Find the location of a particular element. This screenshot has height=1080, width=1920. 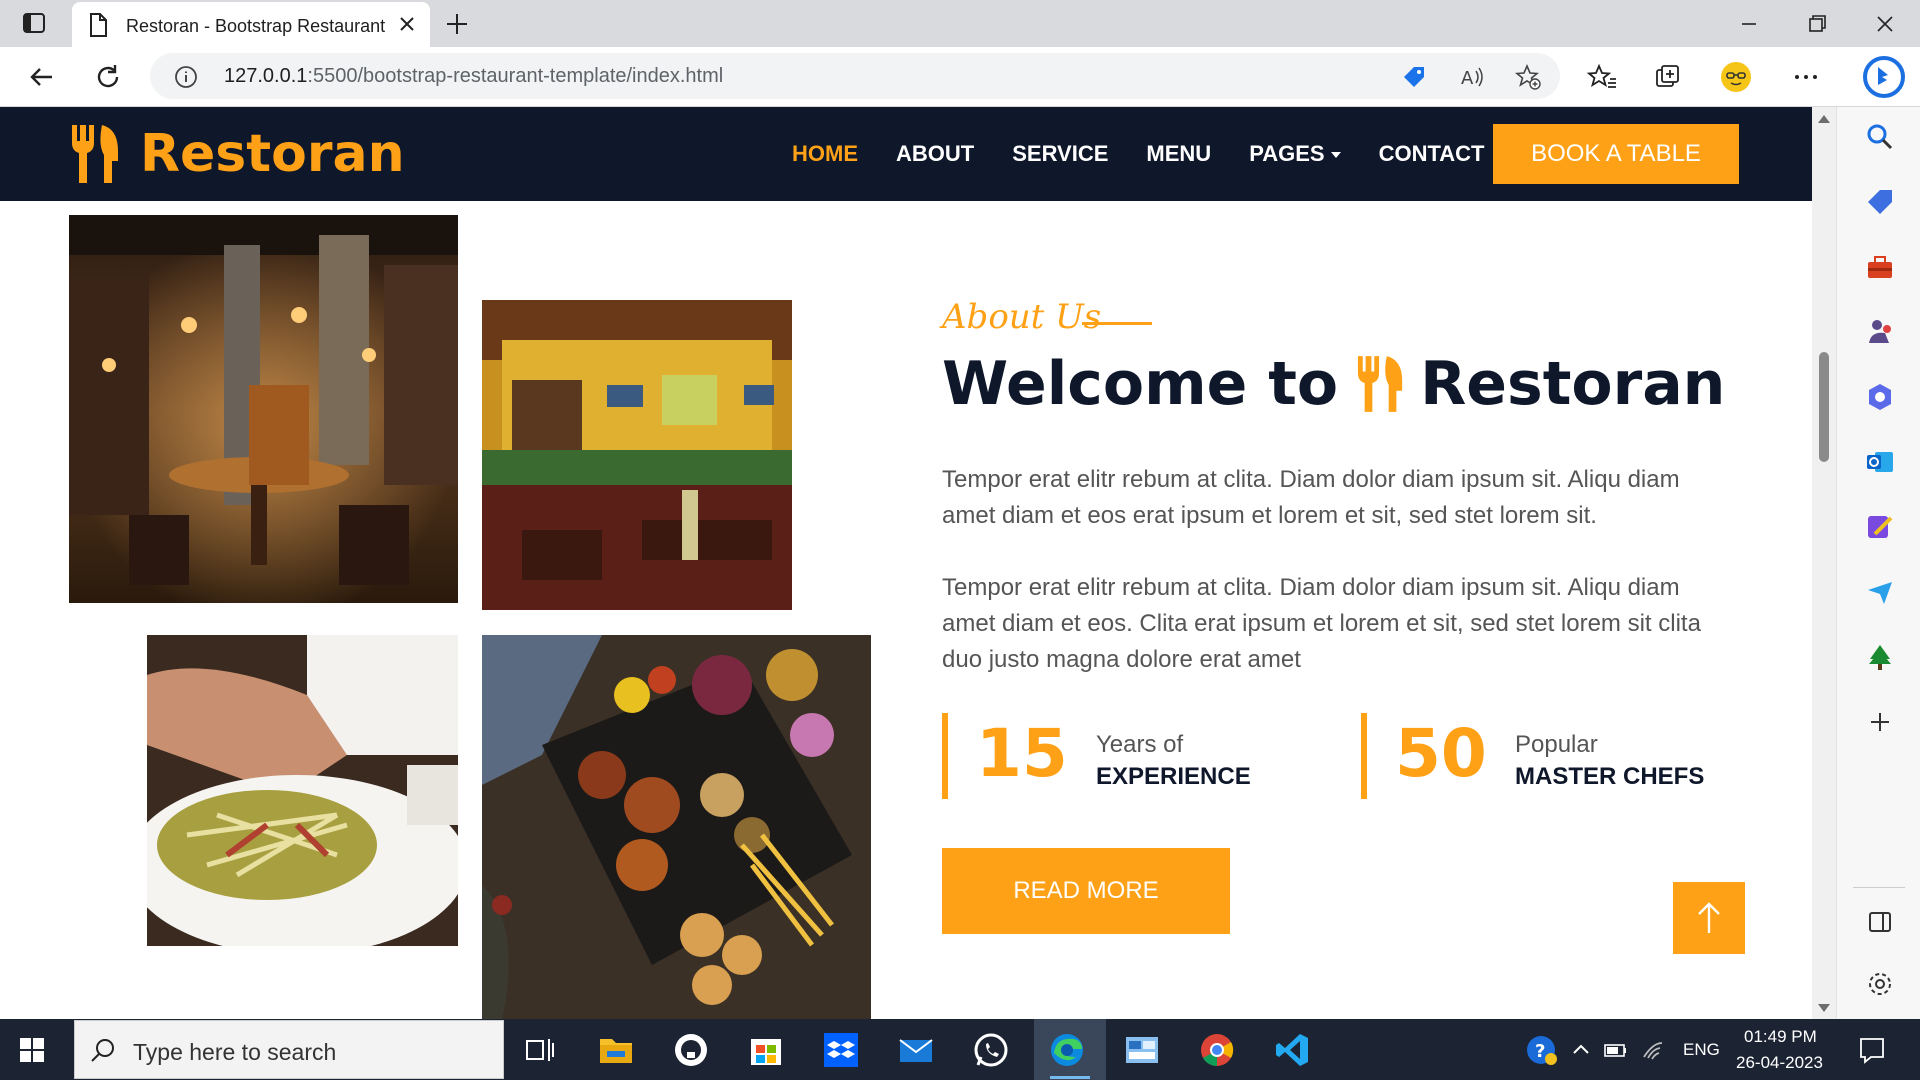

control-panel-icon is located at coordinates (1142, 1050).